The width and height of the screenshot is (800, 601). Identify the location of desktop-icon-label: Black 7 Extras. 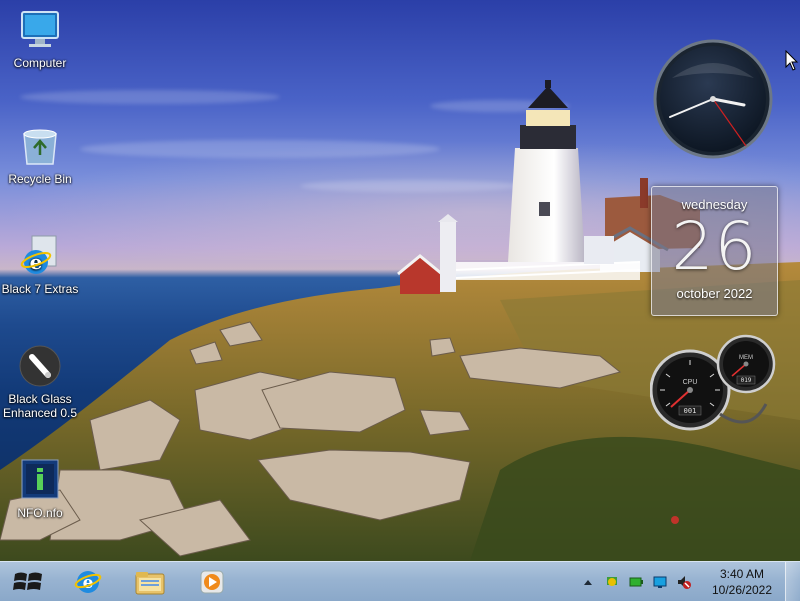
(40, 289).